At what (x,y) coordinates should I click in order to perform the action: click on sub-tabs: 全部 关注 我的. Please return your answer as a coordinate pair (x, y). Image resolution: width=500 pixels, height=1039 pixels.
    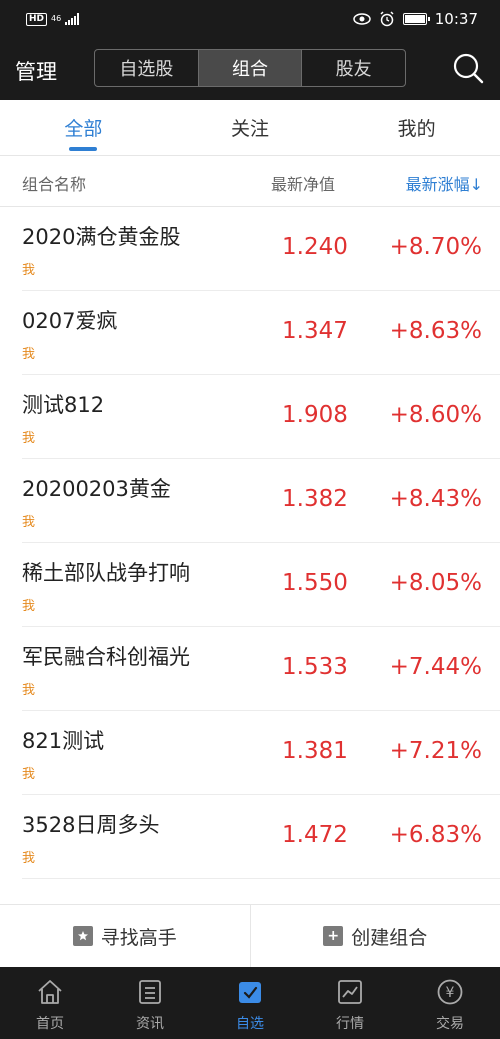
    Looking at the image, I should click on (250, 128).